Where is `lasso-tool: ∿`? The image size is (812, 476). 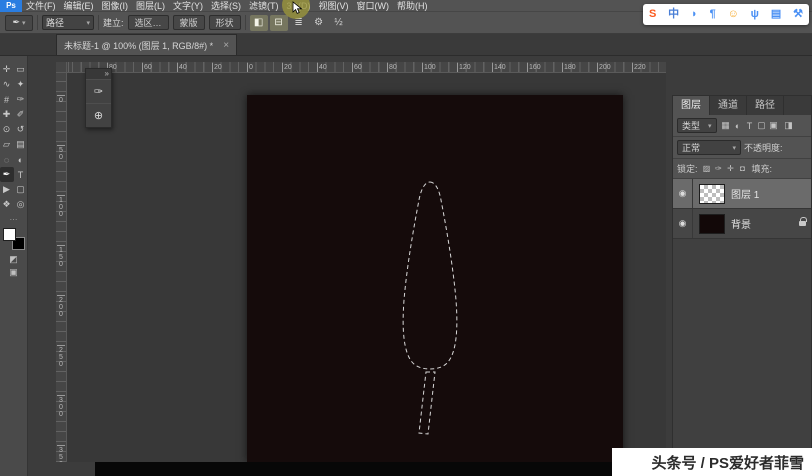
lasso-tool: ∿ is located at coordinates (7, 84).